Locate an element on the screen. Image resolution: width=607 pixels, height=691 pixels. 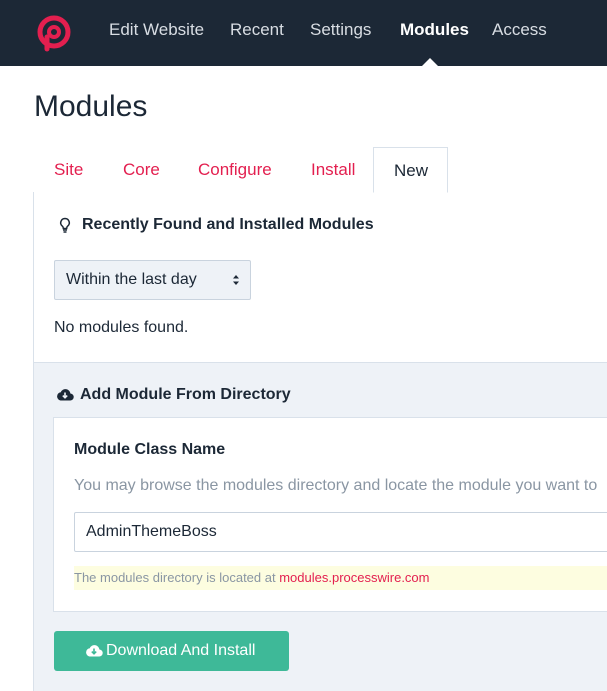
tab-new: New is located at coordinates (410, 170).